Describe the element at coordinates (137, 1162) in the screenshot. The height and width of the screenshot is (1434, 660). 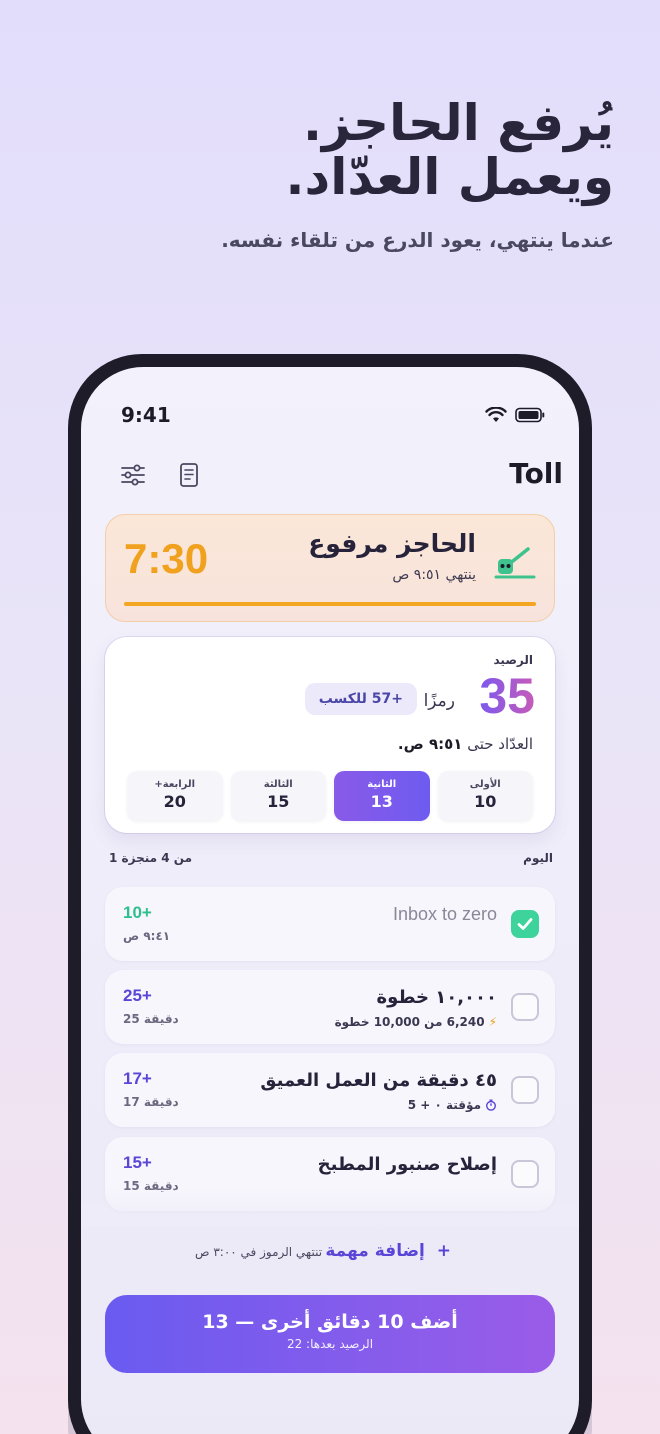
I see `task-points: 15+` at that location.